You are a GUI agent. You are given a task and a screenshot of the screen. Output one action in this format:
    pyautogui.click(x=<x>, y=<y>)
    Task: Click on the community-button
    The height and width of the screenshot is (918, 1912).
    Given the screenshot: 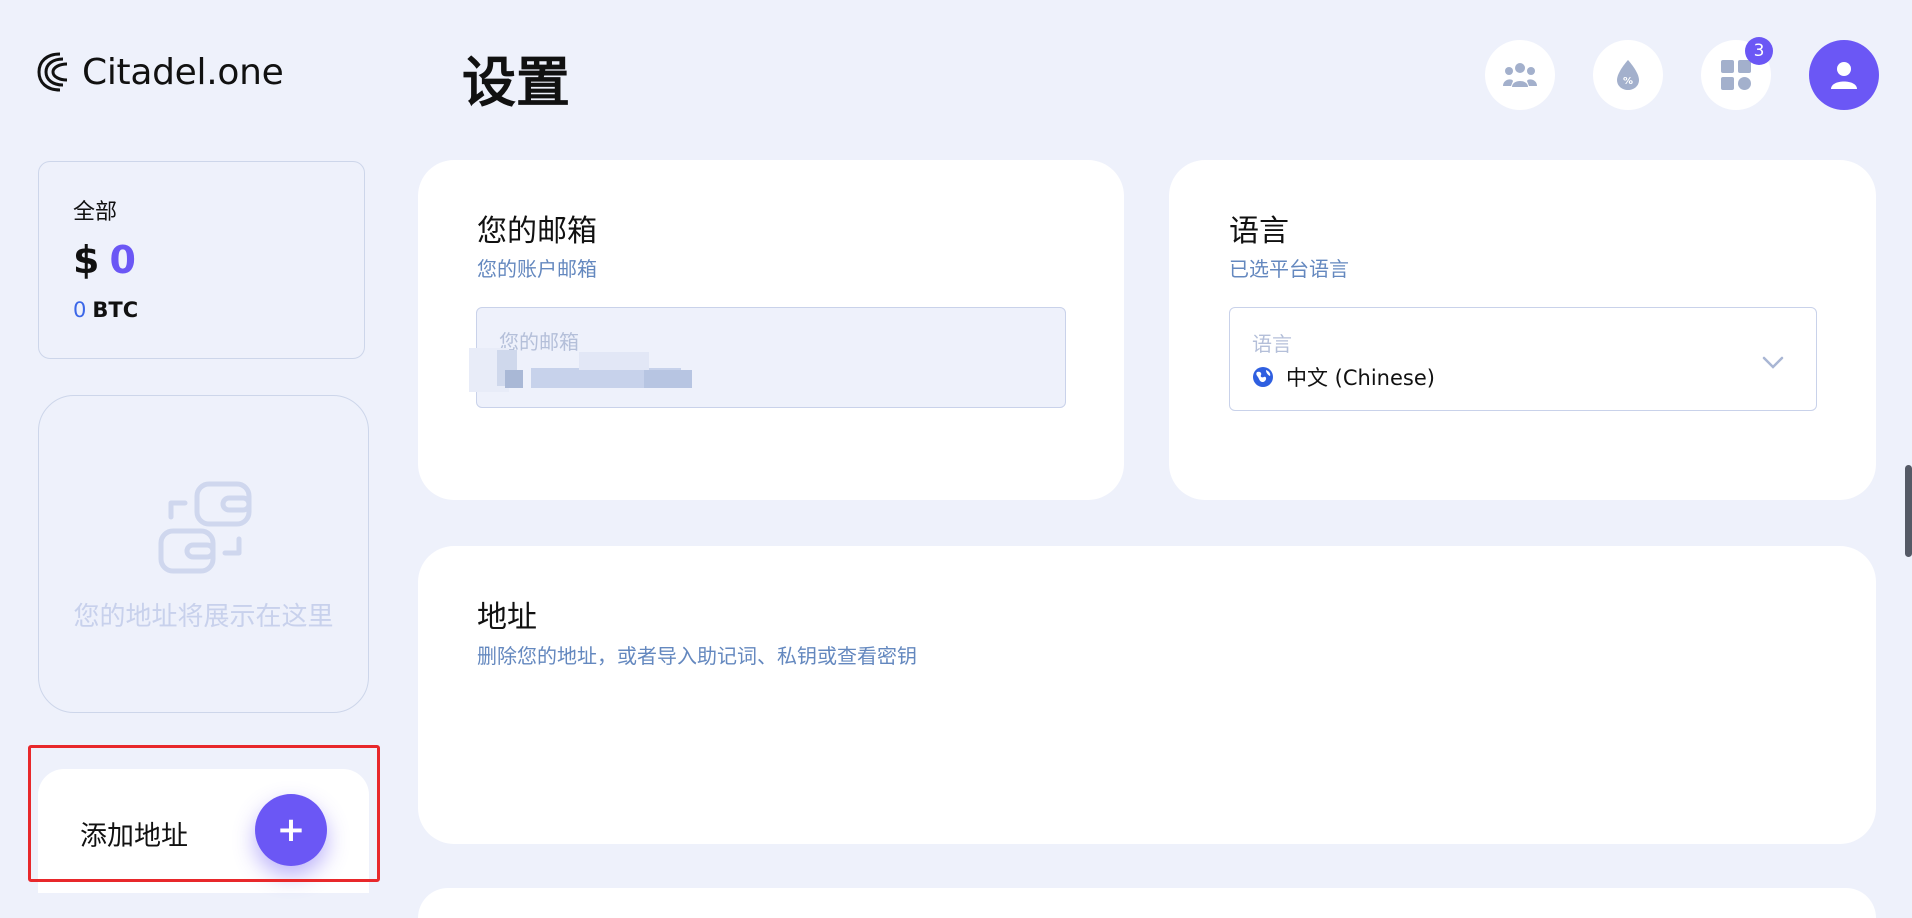 What is the action you would take?
    pyautogui.click(x=1520, y=75)
    